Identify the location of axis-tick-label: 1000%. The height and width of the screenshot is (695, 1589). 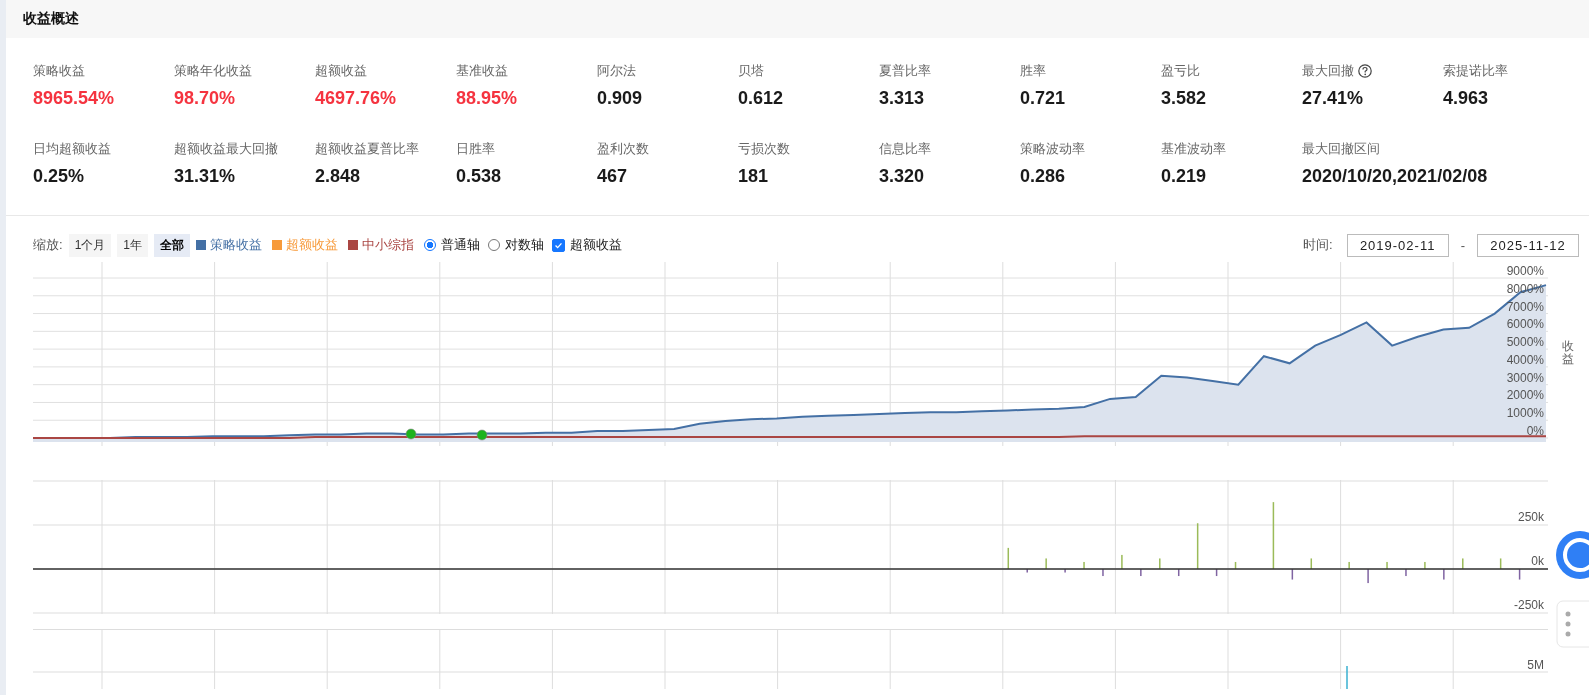
(1525, 413).